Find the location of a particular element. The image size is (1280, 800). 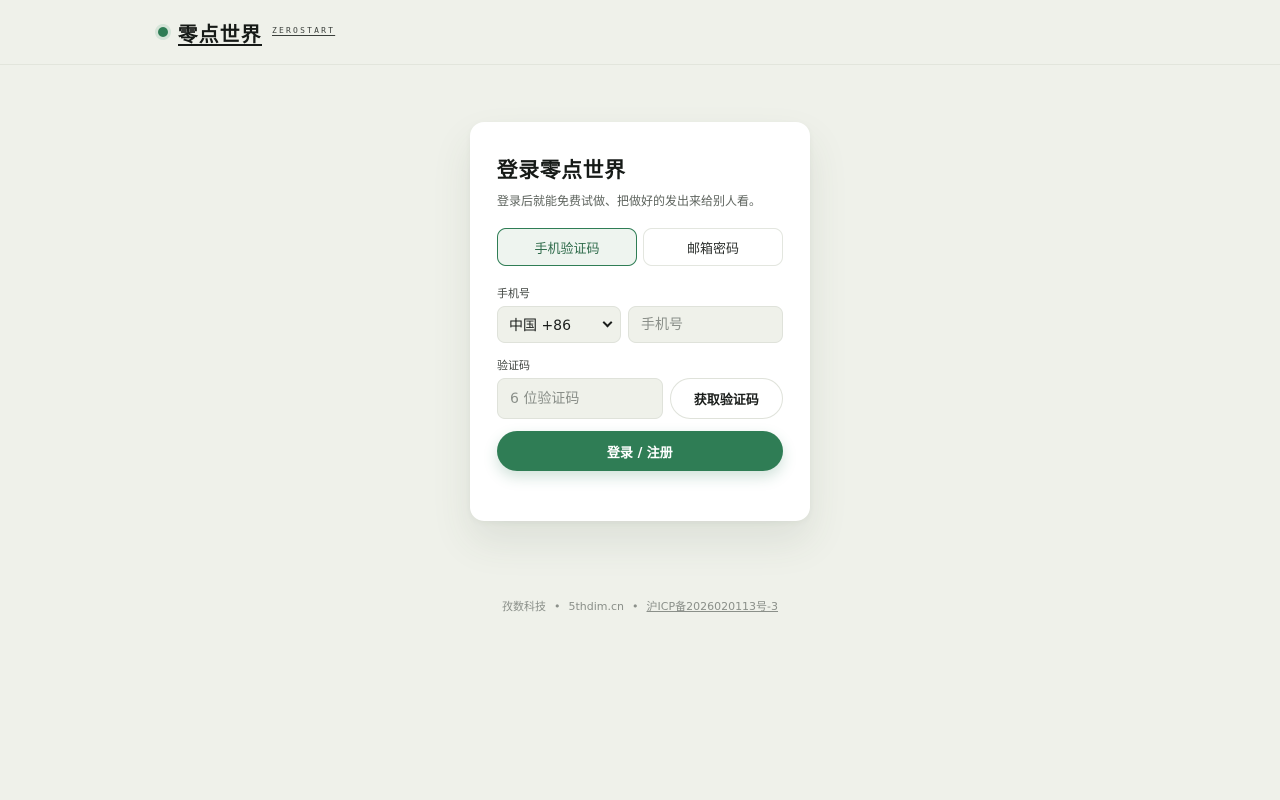

code-label: 验证码 is located at coordinates (513, 365).